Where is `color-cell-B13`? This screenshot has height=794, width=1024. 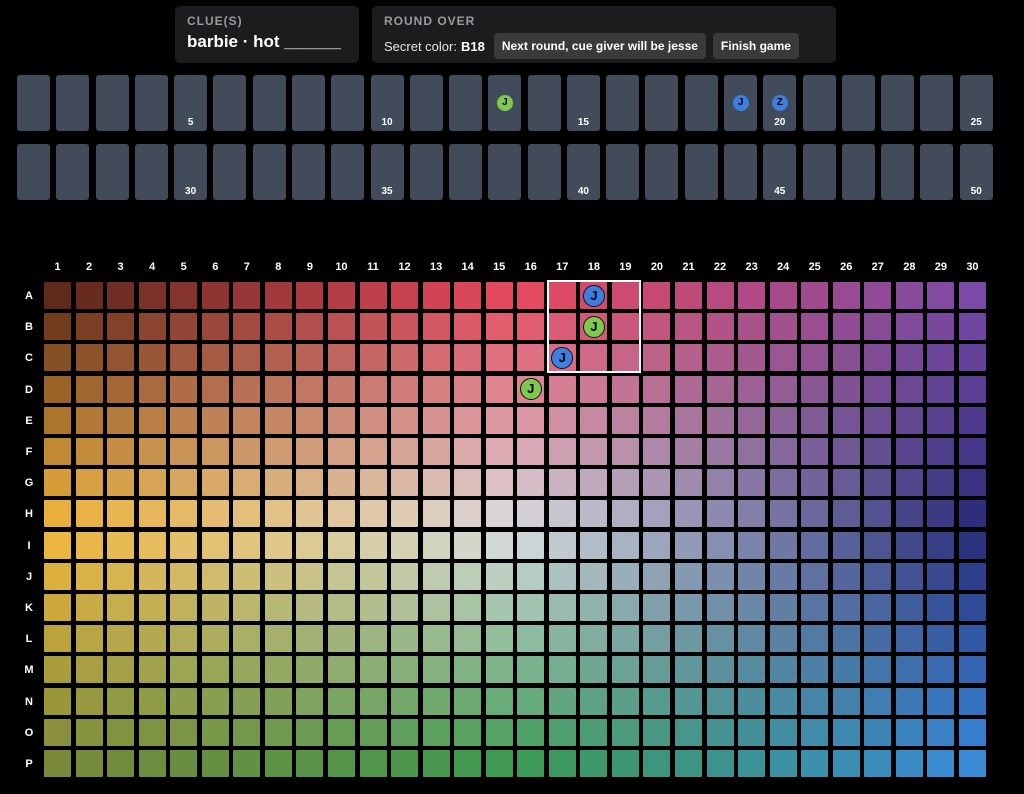
color-cell-B13 is located at coordinates (436, 327).